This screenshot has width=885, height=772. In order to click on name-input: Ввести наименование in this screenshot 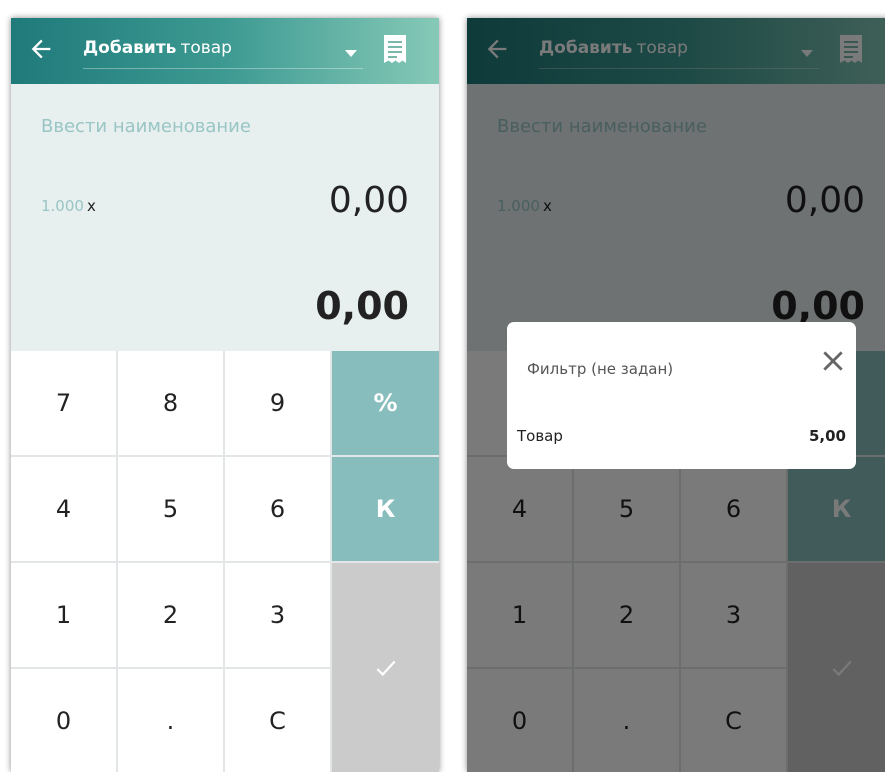, I will do `click(146, 126)`.